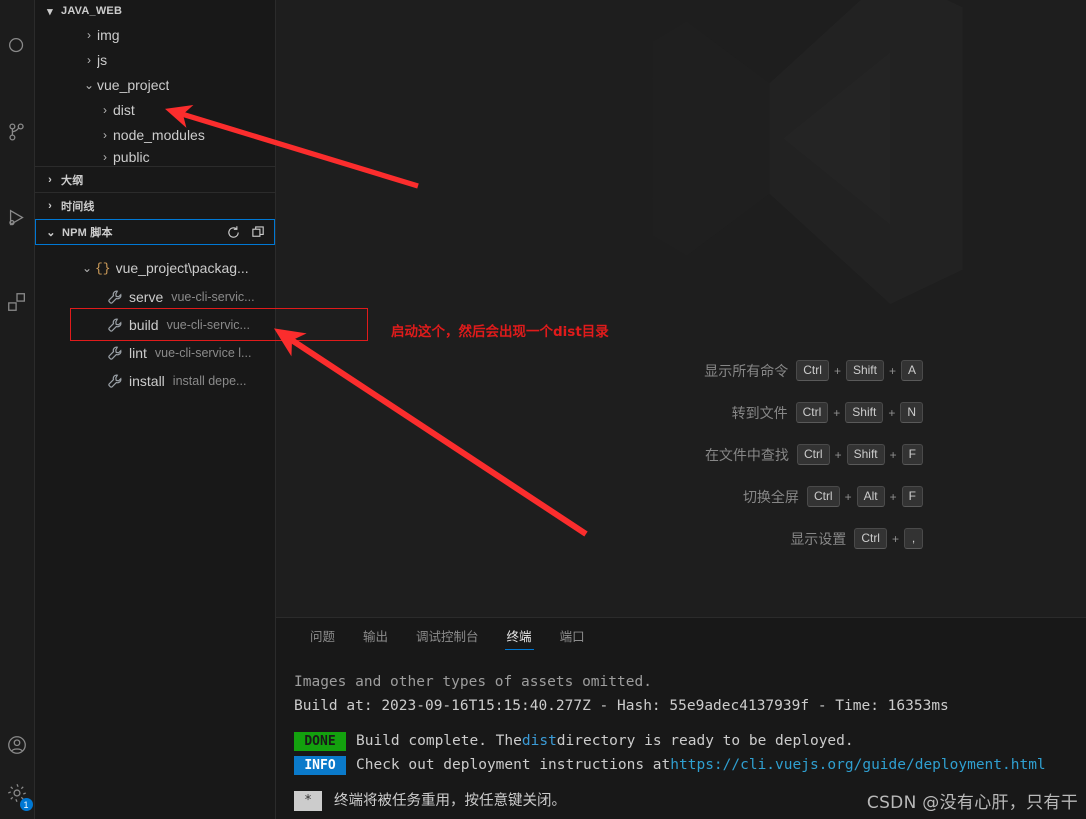 The width and height of the screenshot is (1086, 819). I want to click on tree-item-vue_project: ⌄ vue_project, so click(155, 84).